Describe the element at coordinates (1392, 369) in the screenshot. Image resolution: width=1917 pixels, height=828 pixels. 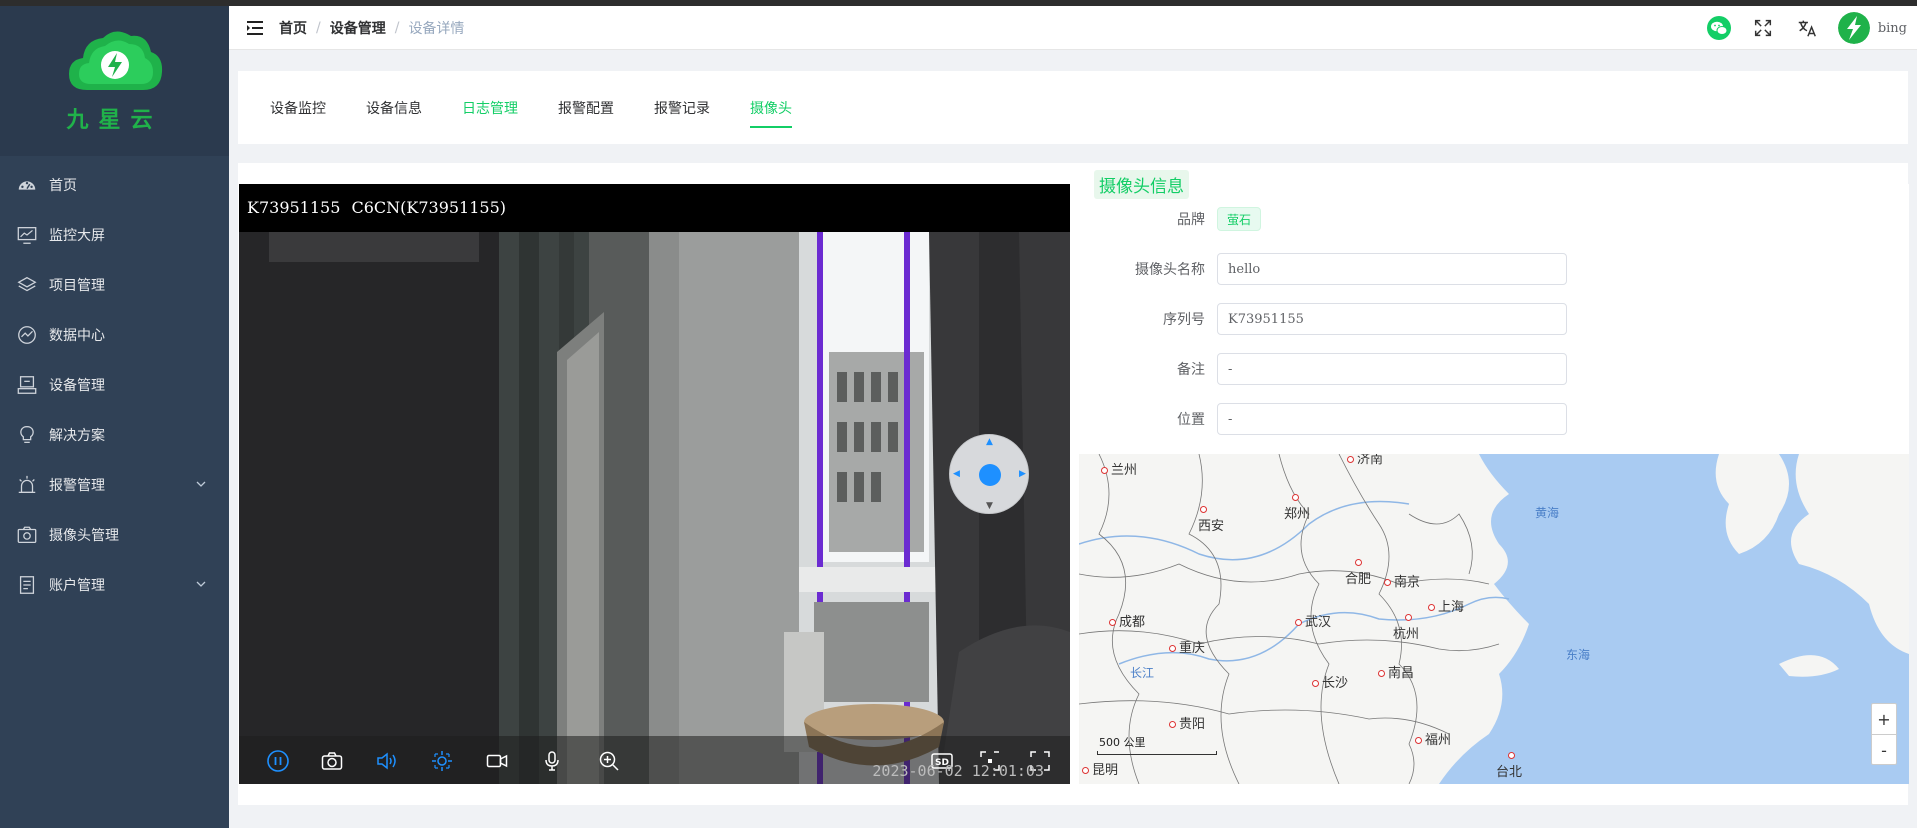
I see `remark-field: -` at that location.